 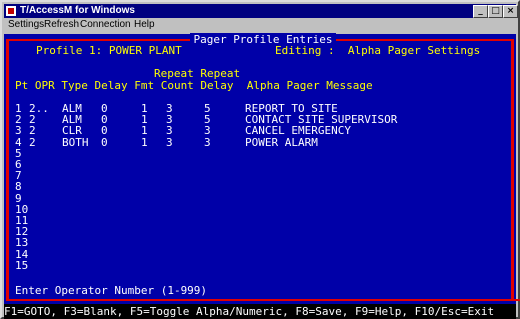 I want to click on menu-connection: Connection, so click(x=105, y=25).